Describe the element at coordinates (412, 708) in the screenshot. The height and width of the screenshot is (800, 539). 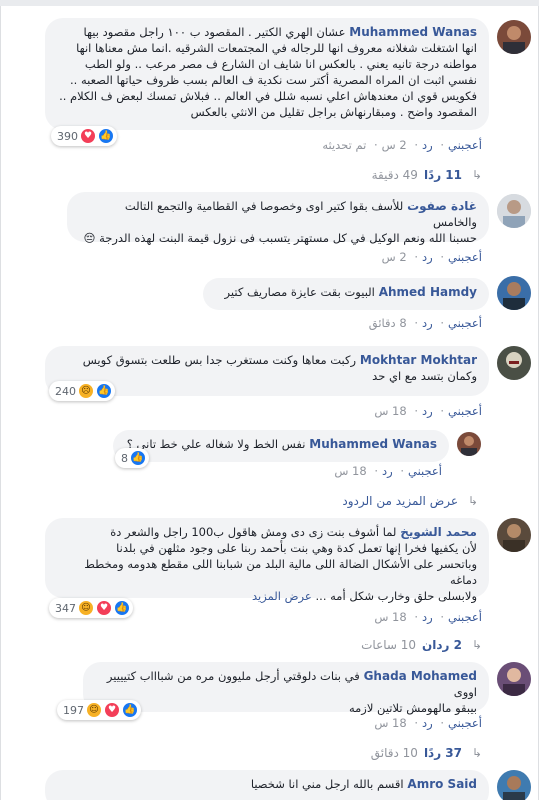
I see `comment-text: بيبقو مالهومش تلاتين لازمه` at that location.